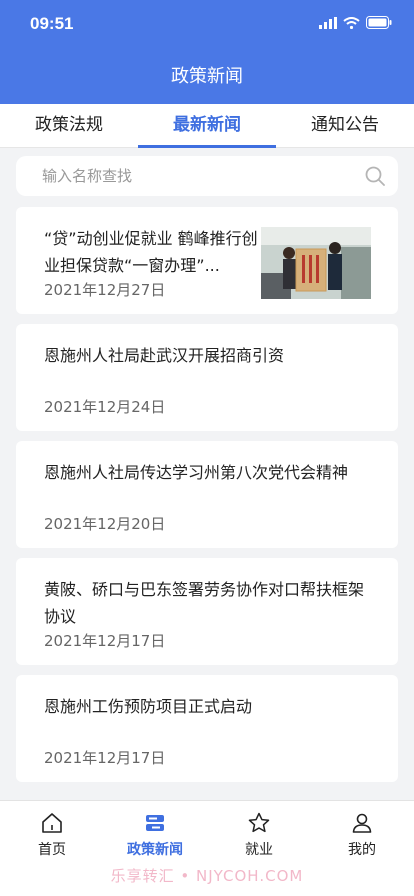 This screenshot has width=414, height=896. What do you see at coordinates (362, 823) in the screenshot?
I see `user-icon` at bounding box center [362, 823].